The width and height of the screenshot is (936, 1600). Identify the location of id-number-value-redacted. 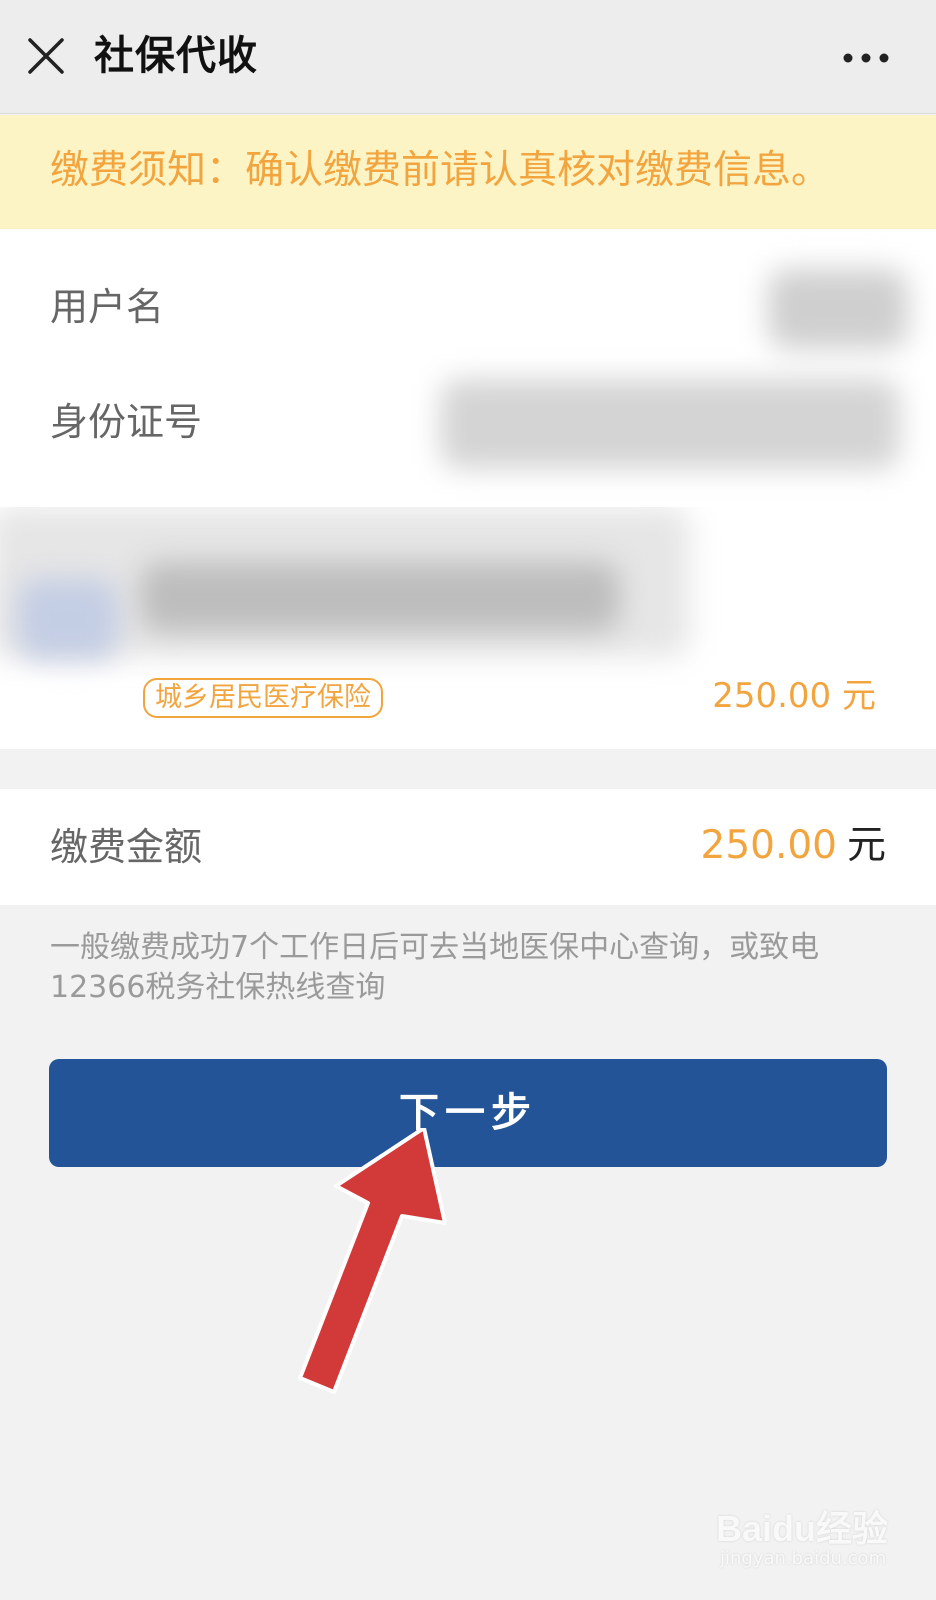
(670, 424).